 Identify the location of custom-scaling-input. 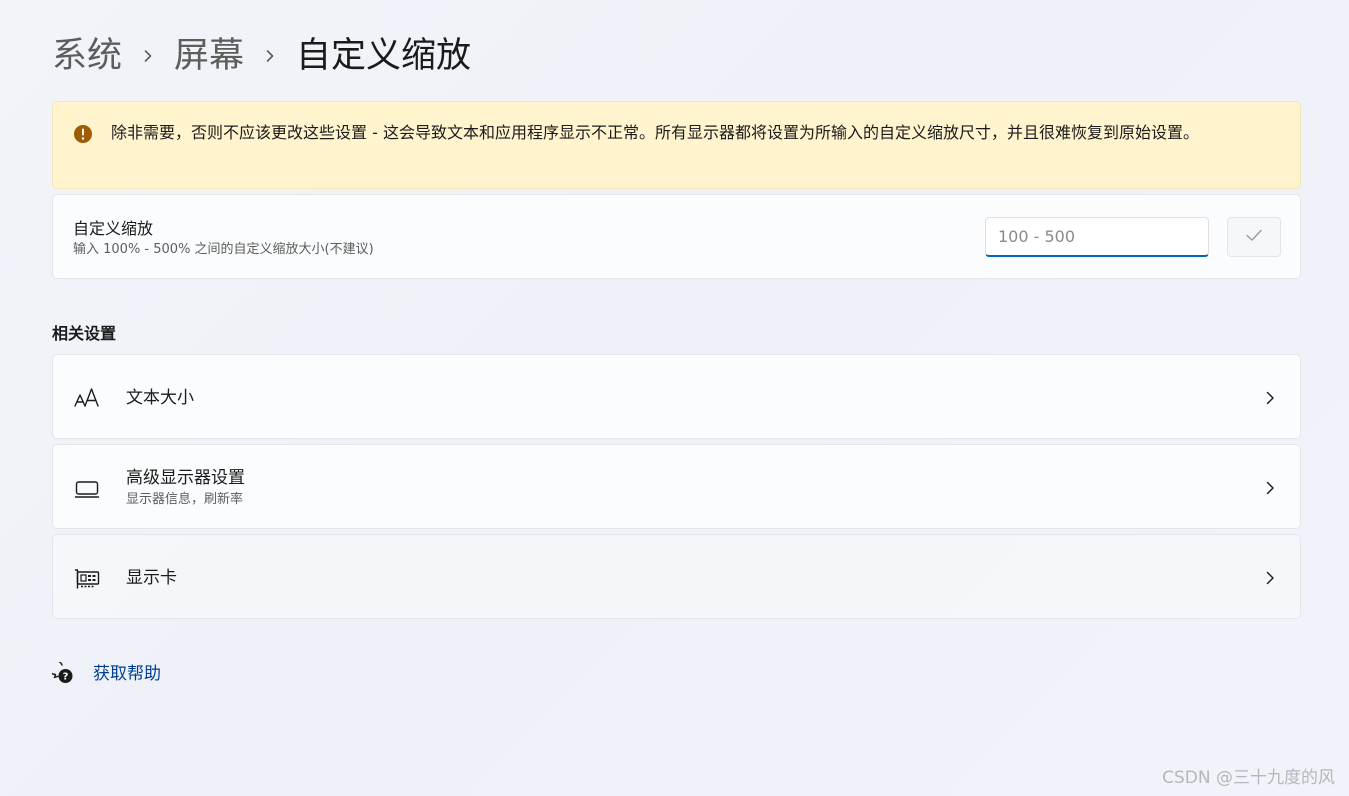
(1097, 237).